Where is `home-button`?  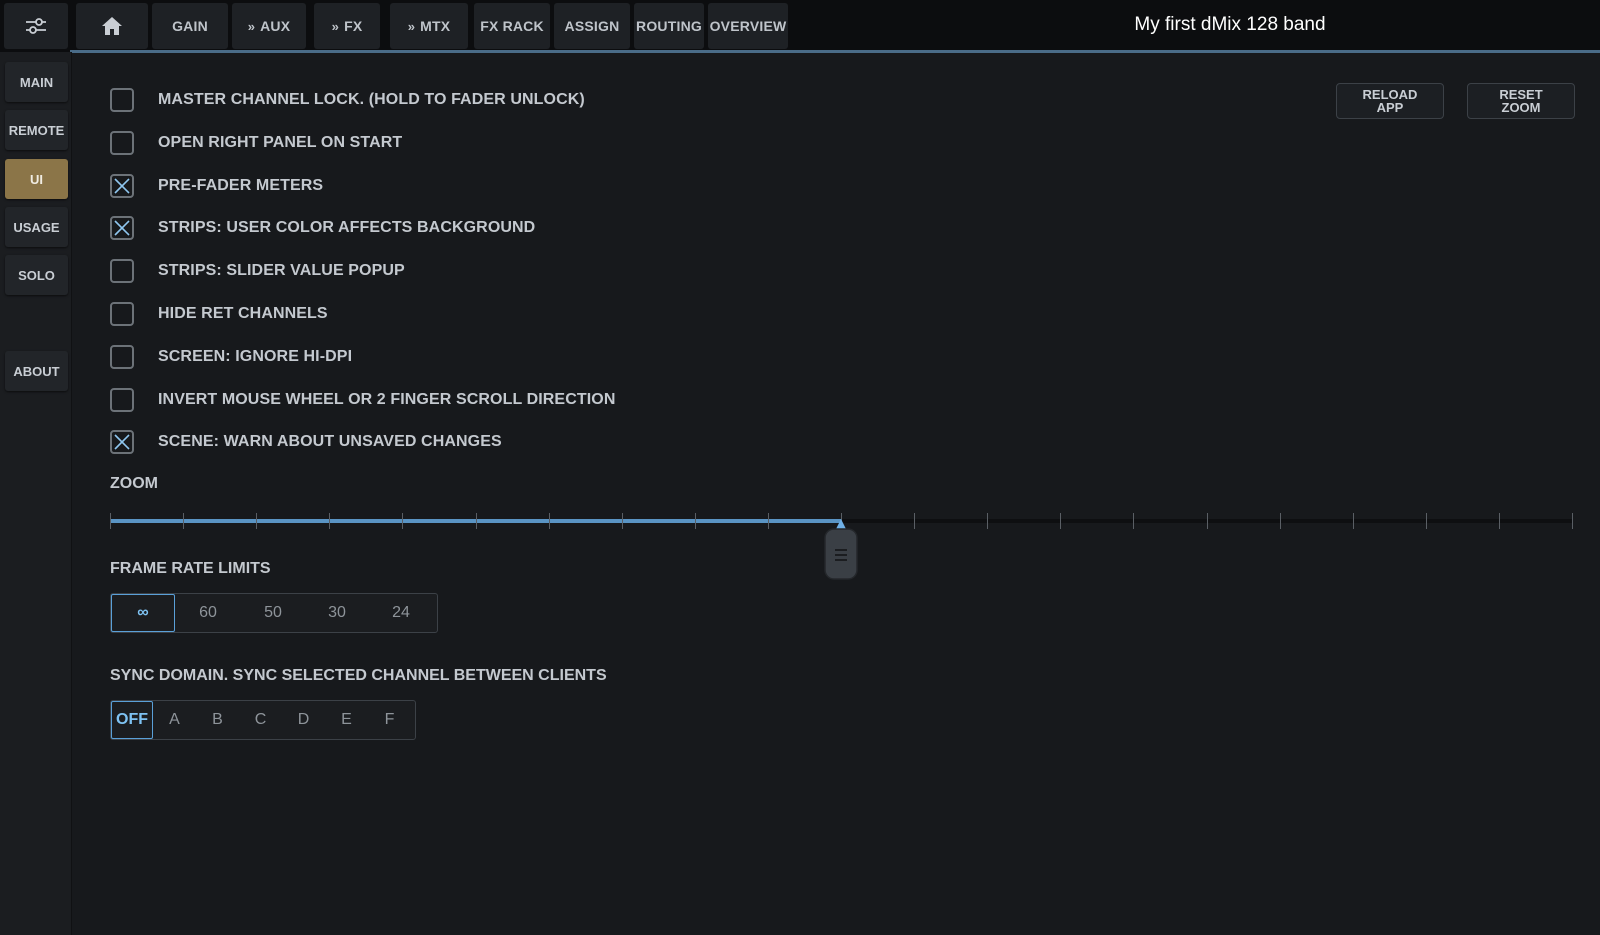 home-button is located at coordinates (112, 26).